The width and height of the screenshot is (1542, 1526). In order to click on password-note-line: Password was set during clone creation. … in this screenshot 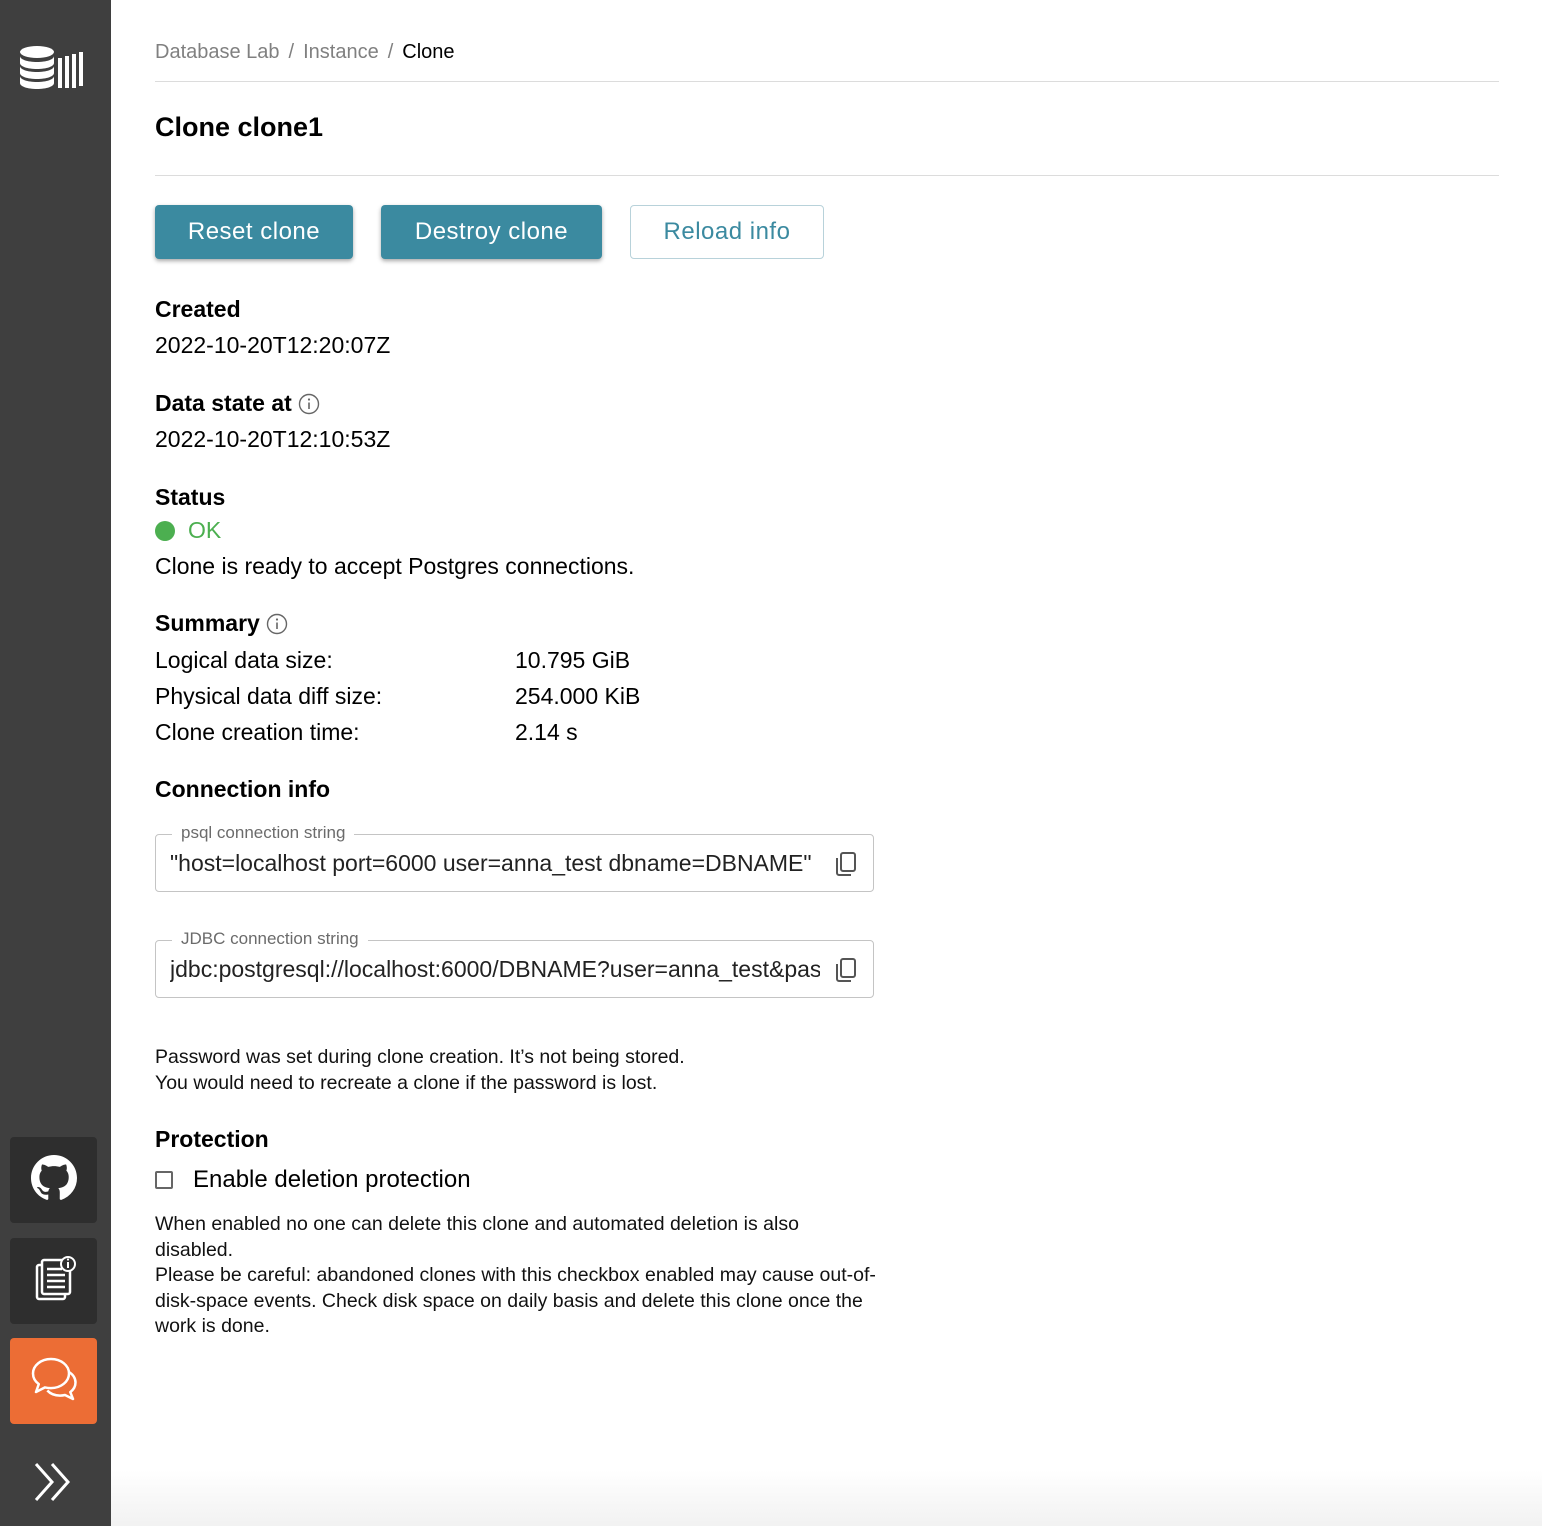, I will do `click(420, 1057)`.